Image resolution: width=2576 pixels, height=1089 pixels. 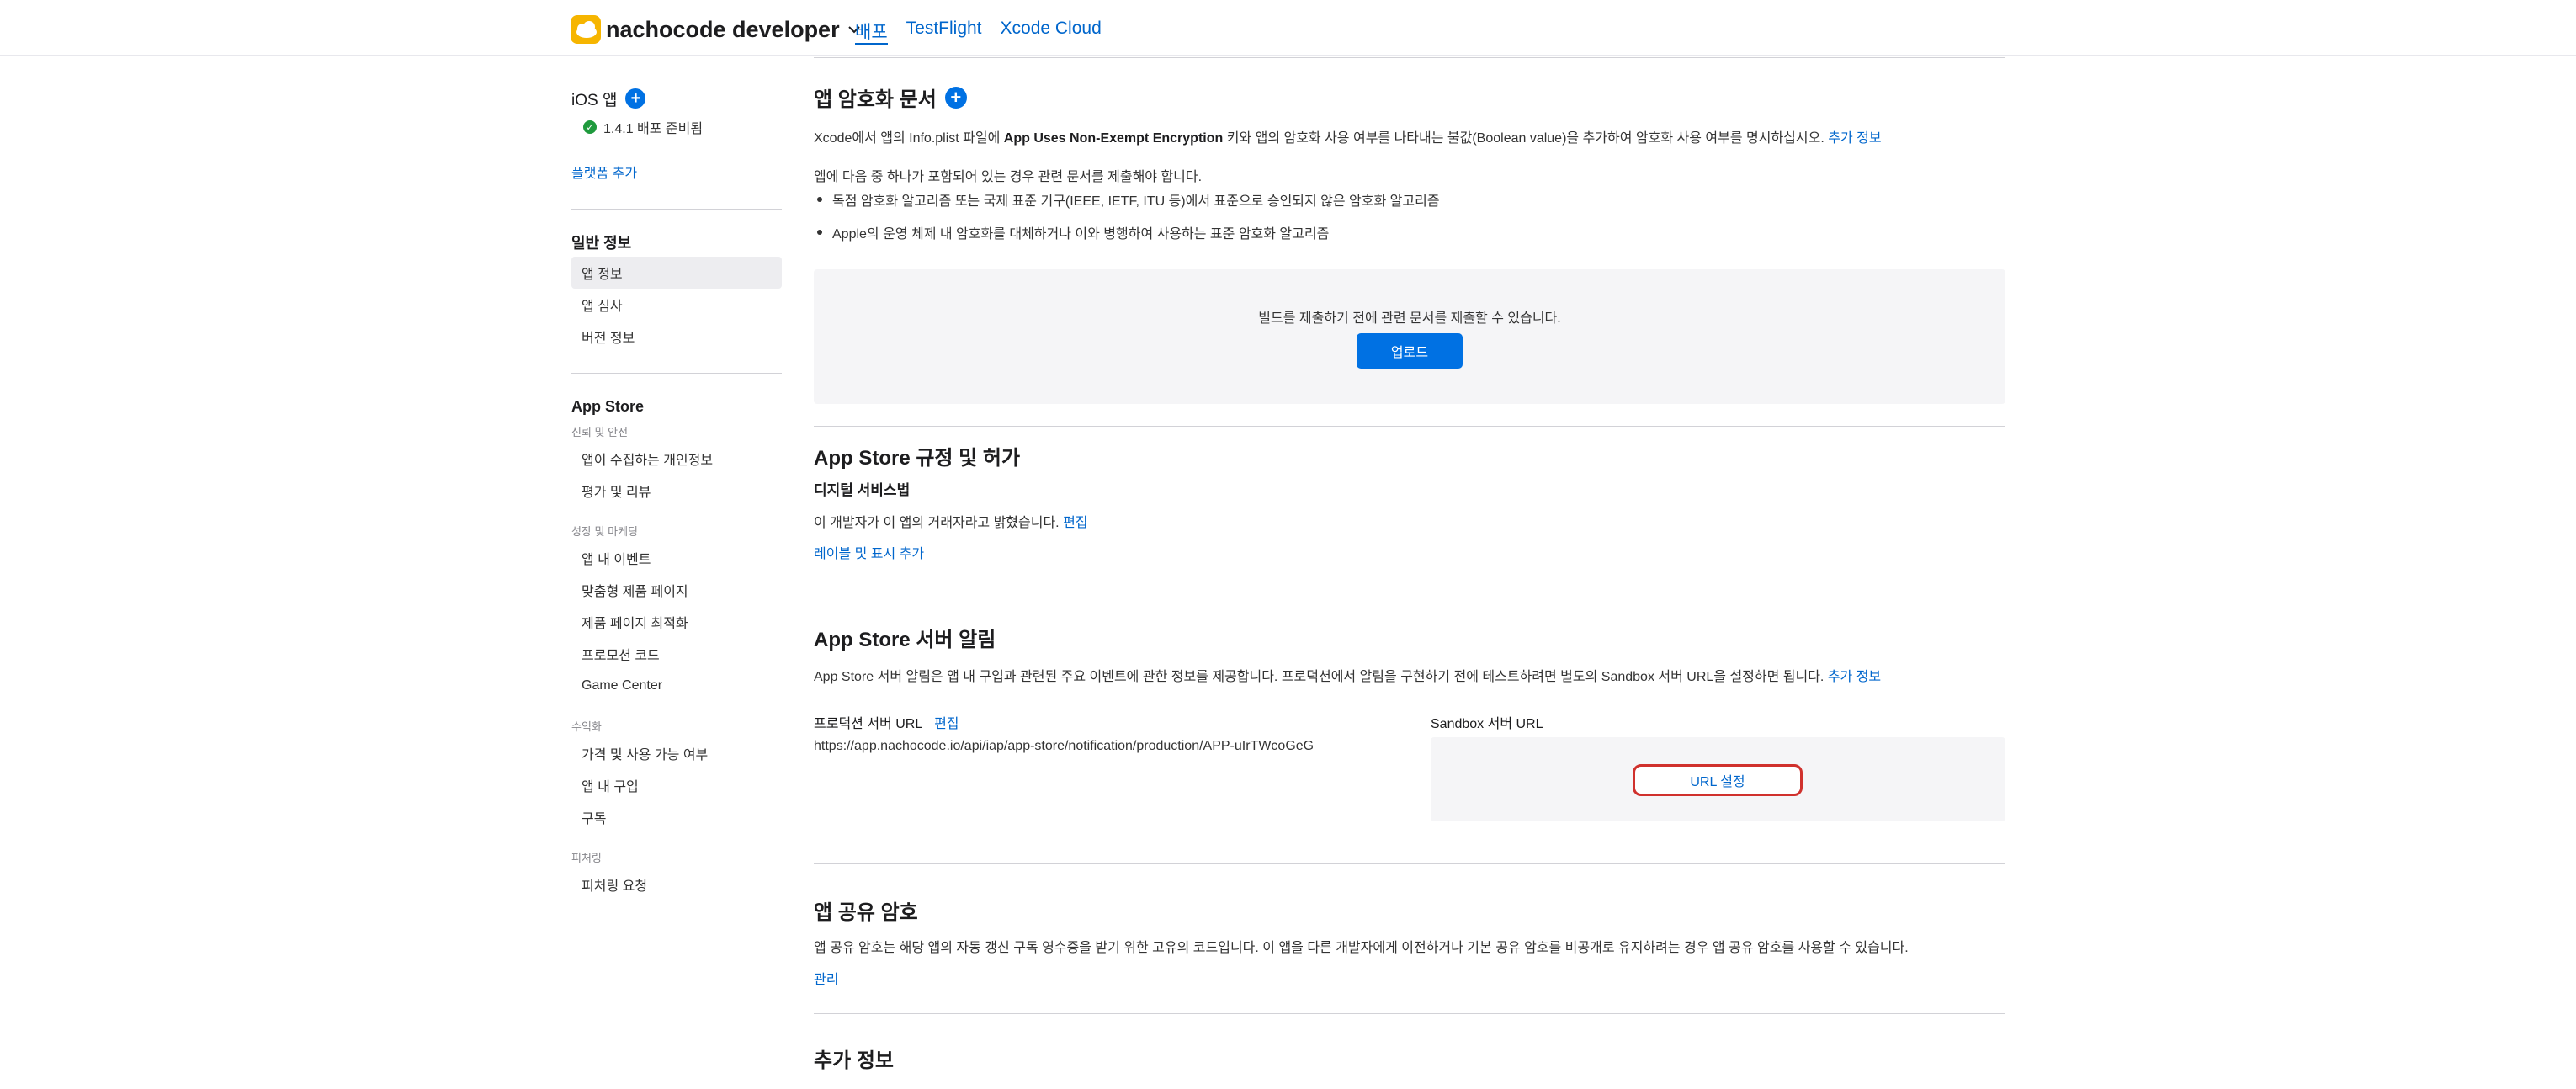 I want to click on team-switcher: nachocode developer, so click(x=717, y=29).